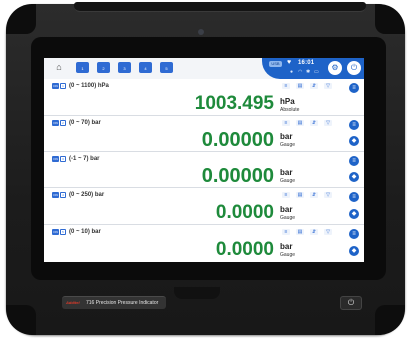  I want to click on channel-range: (0 ~ 1100) hPa, so click(89, 86).